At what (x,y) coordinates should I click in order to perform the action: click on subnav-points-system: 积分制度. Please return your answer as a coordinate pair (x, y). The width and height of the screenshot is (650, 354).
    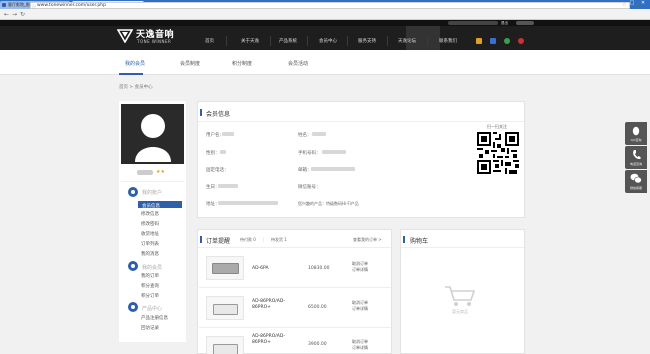
    Looking at the image, I should click on (242, 63).